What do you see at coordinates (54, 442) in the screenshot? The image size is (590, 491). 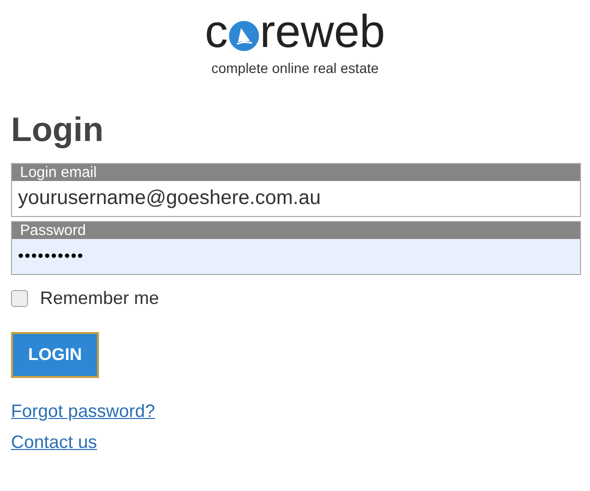 I see `text-link: Contact us` at bounding box center [54, 442].